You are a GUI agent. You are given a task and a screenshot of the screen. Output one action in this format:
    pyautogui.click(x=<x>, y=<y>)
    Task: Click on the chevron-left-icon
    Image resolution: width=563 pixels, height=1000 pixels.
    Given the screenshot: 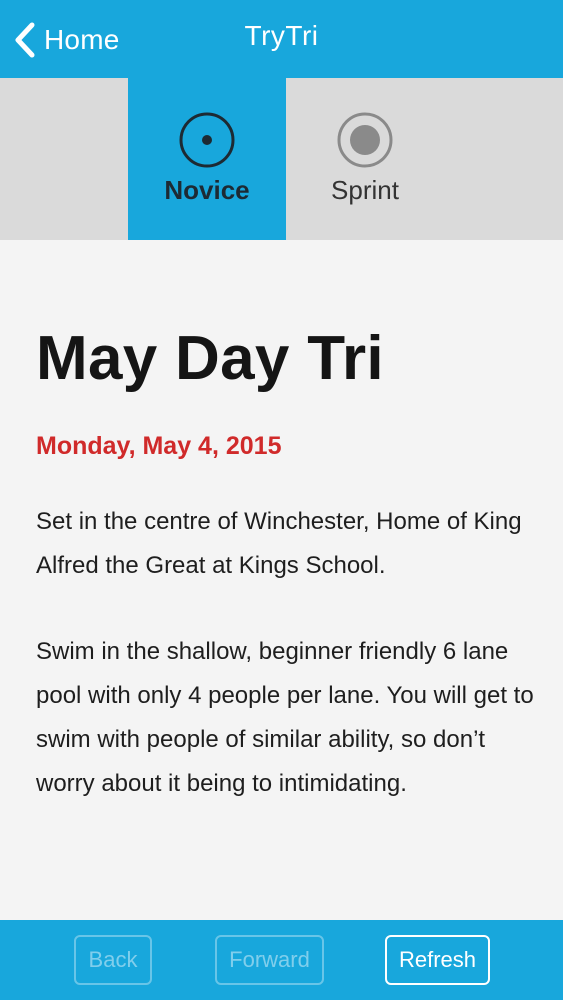 What is the action you would take?
    pyautogui.click(x=25, y=40)
    